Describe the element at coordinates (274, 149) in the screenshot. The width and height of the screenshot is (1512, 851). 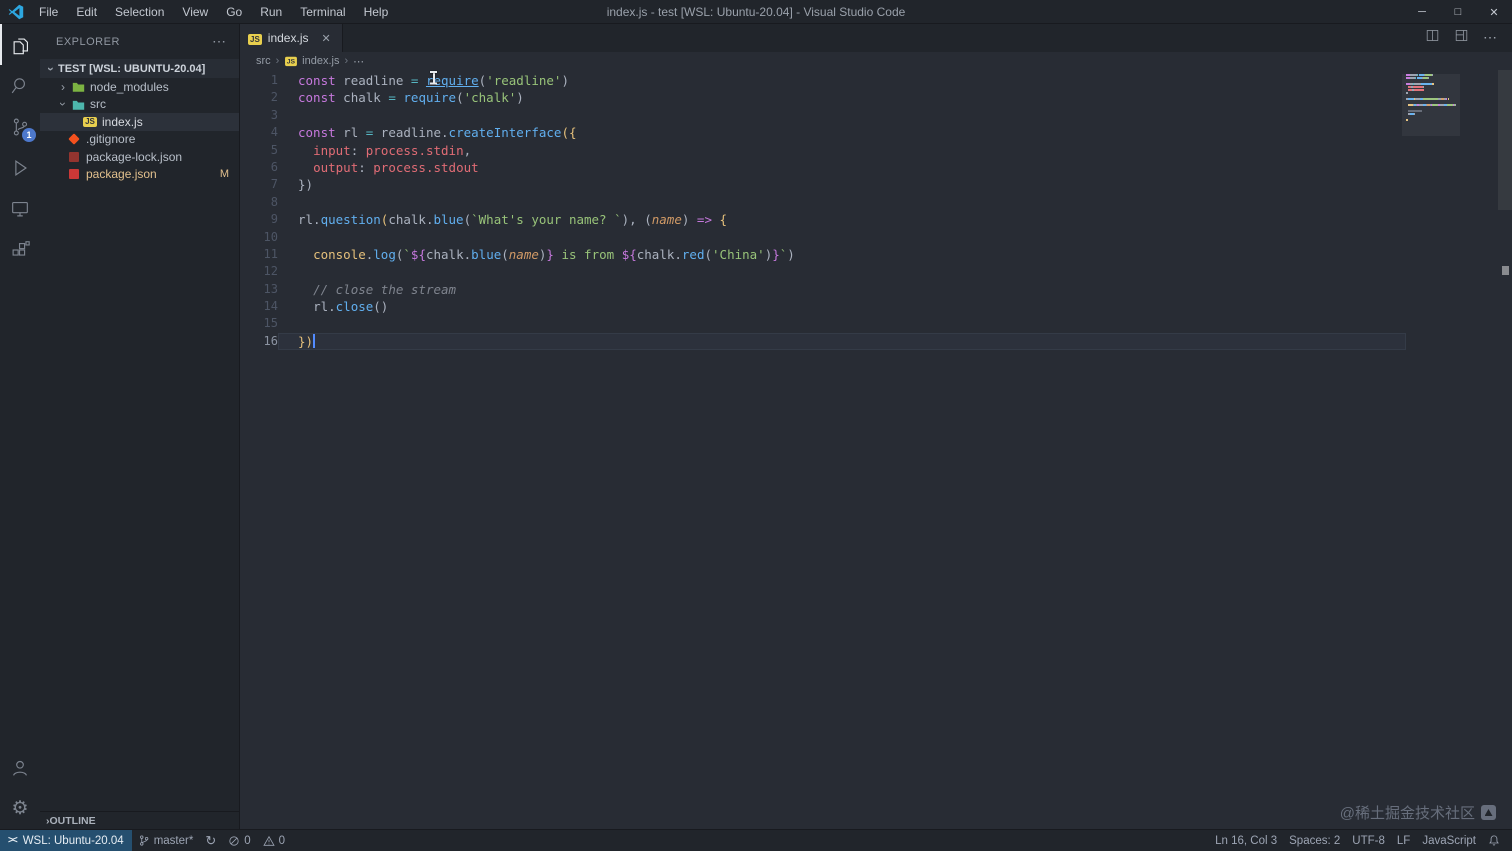
I see `line-number: 5` at that location.